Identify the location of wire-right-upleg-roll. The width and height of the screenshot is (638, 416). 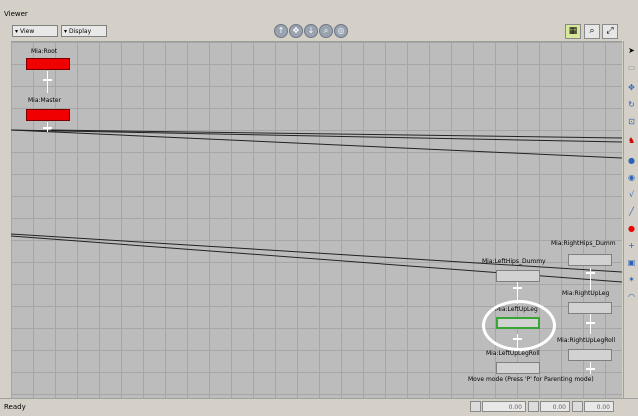
(590, 324).